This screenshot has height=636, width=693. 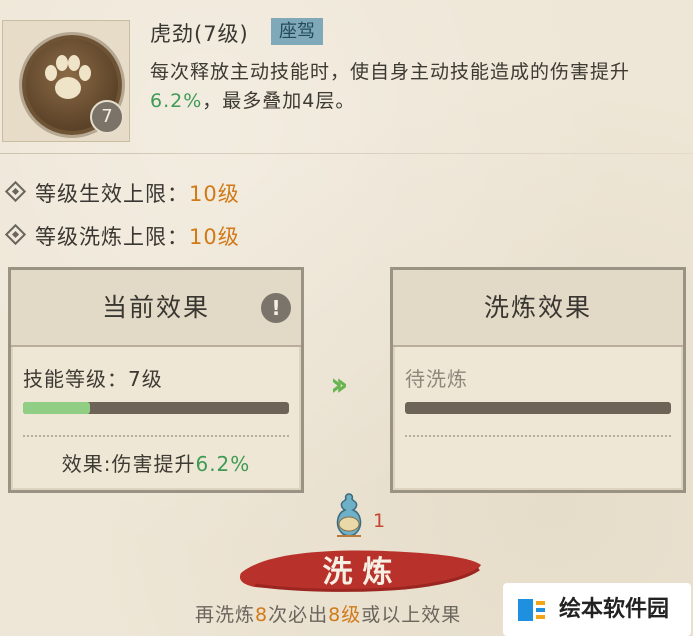 What do you see at coordinates (156, 464) in the screenshot?
I see `current-effect-text: 效果:伤害提升6.2%` at bounding box center [156, 464].